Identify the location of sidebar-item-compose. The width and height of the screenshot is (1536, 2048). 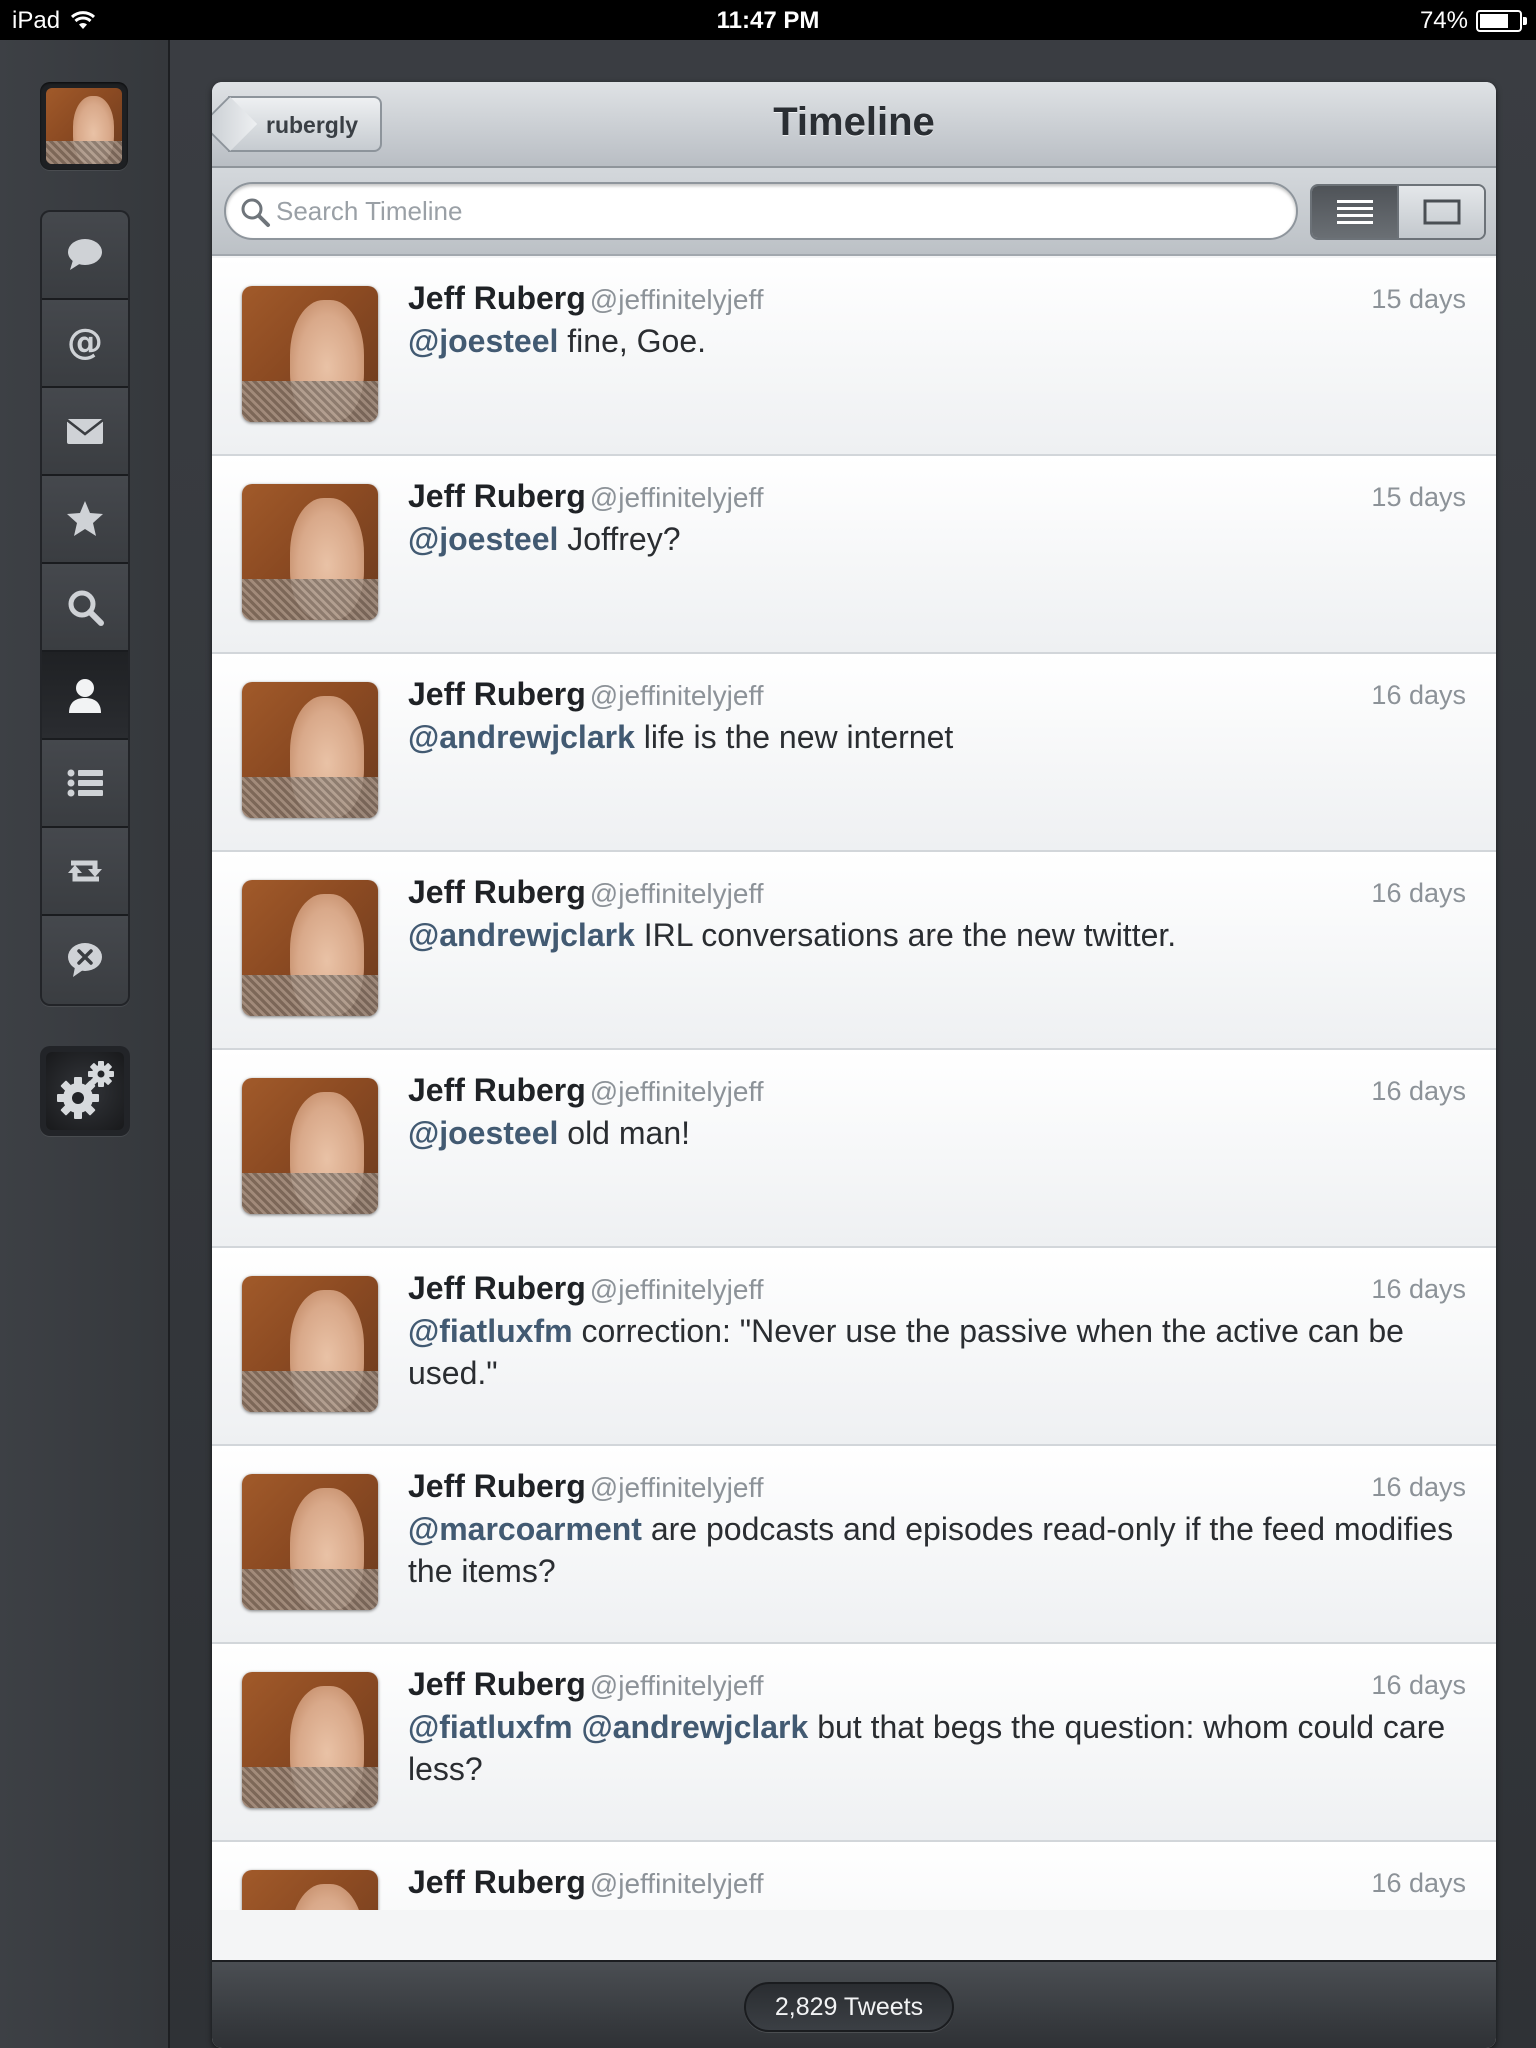
(85, 256).